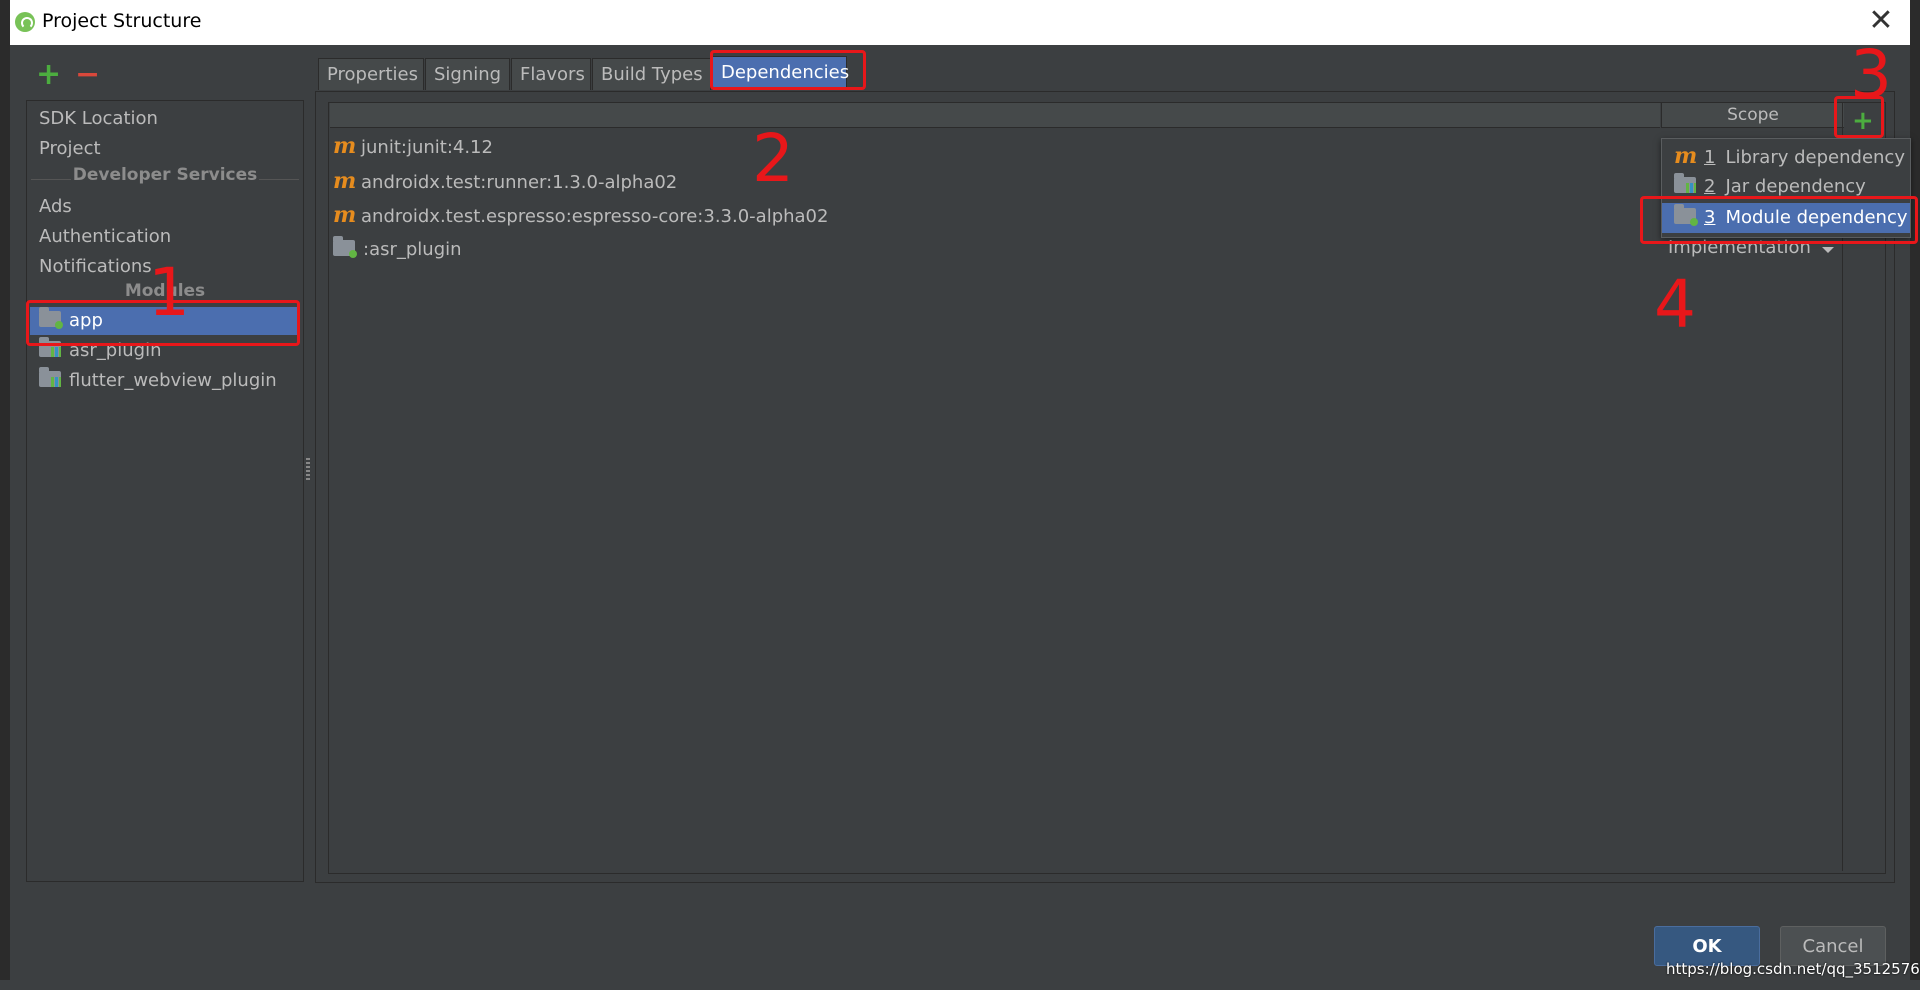 Image resolution: width=1920 pixels, height=990 pixels. What do you see at coordinates (1871, 74) in the screenshot?
I see `annotation-number-3: 3` at bounding box center [1871, 74].